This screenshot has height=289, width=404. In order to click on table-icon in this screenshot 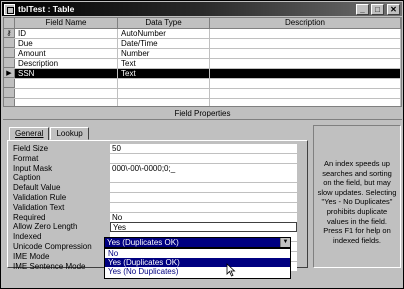, I will do `click(9, 9)`.